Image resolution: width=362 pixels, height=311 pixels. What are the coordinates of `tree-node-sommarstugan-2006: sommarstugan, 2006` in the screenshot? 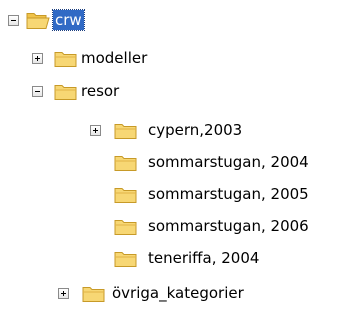 It's located at (181, 226).